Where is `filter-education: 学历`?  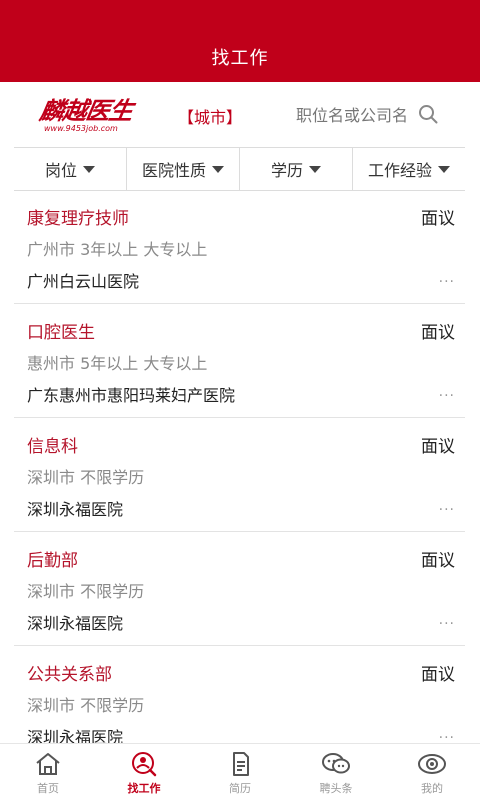
filter-education: 学历 is located at coordinates (295, 169).